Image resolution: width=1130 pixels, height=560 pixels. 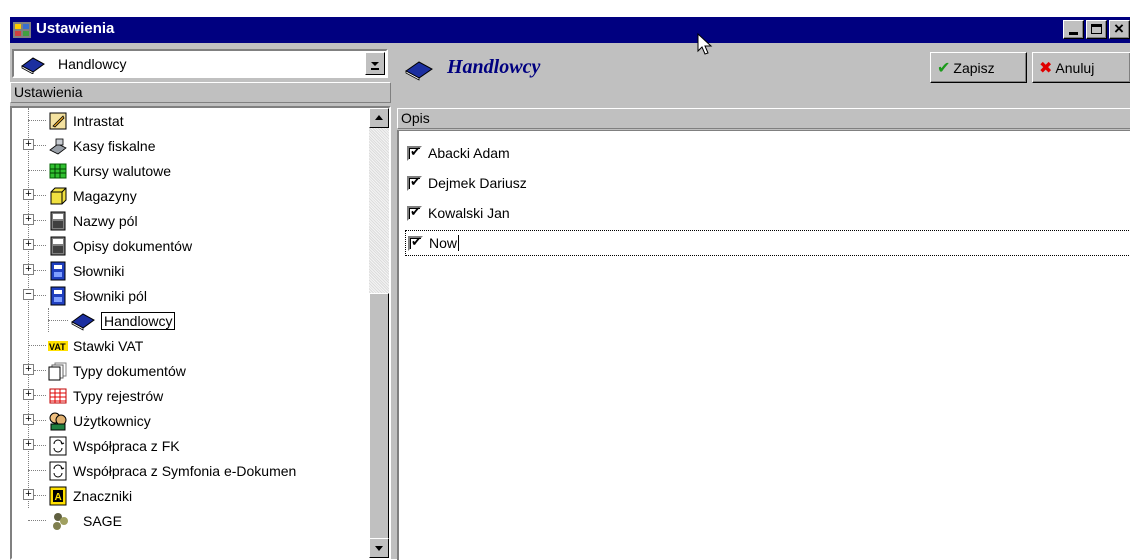 I want to click on combo-dropdown-button, so click(x=375, y=63).